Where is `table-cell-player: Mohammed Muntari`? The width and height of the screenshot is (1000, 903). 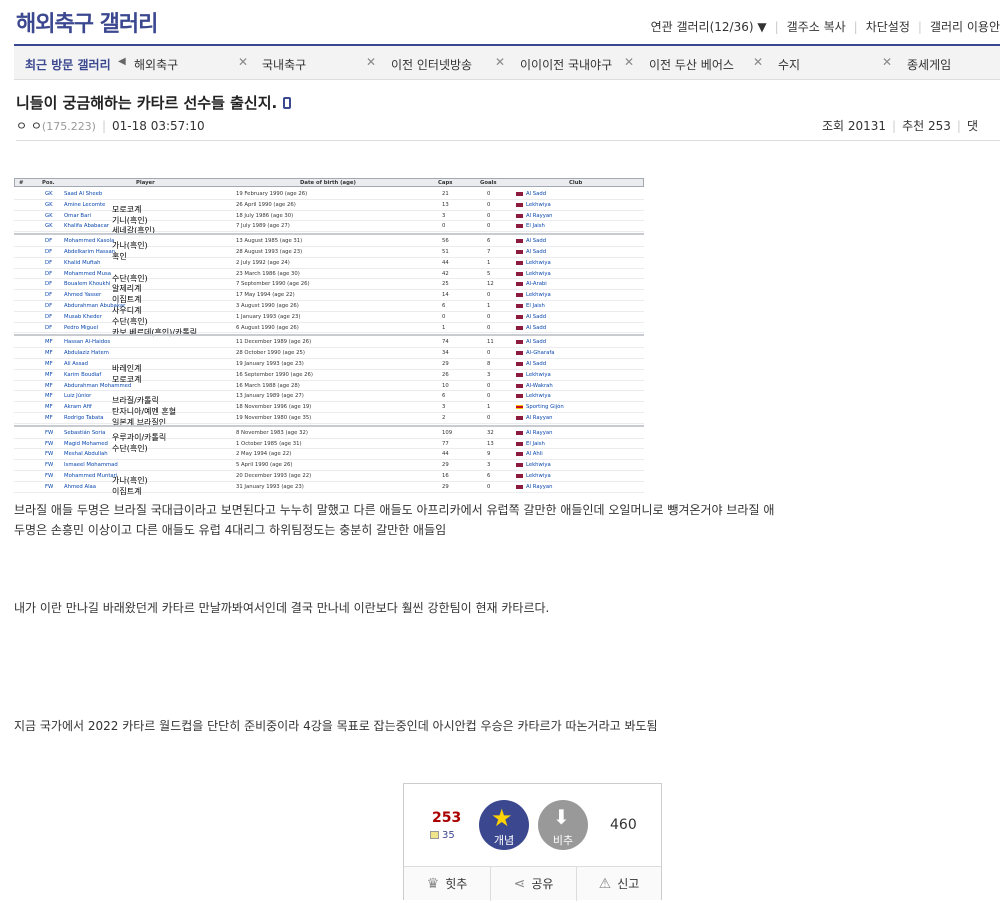 table-cell-player: Mohammed Muntari is located at coordinates (90, 476).